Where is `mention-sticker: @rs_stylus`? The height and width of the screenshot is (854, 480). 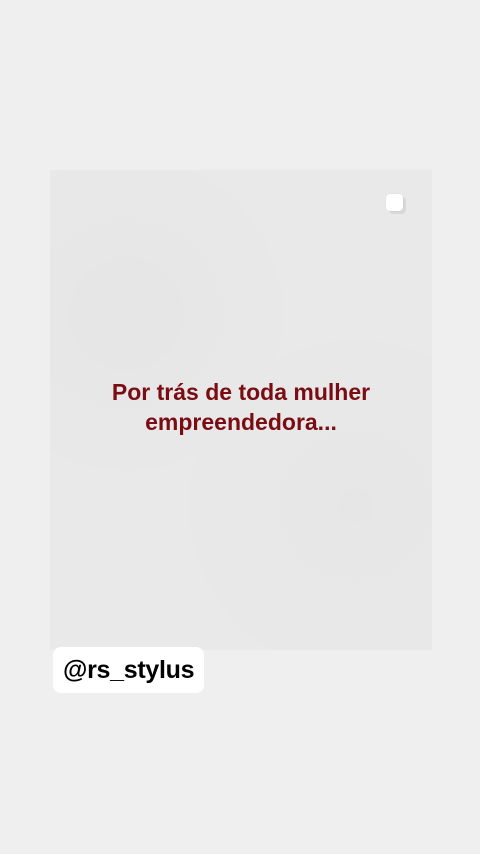 mention-sticker: @rs_stylus is located at coordinates (129, 670).